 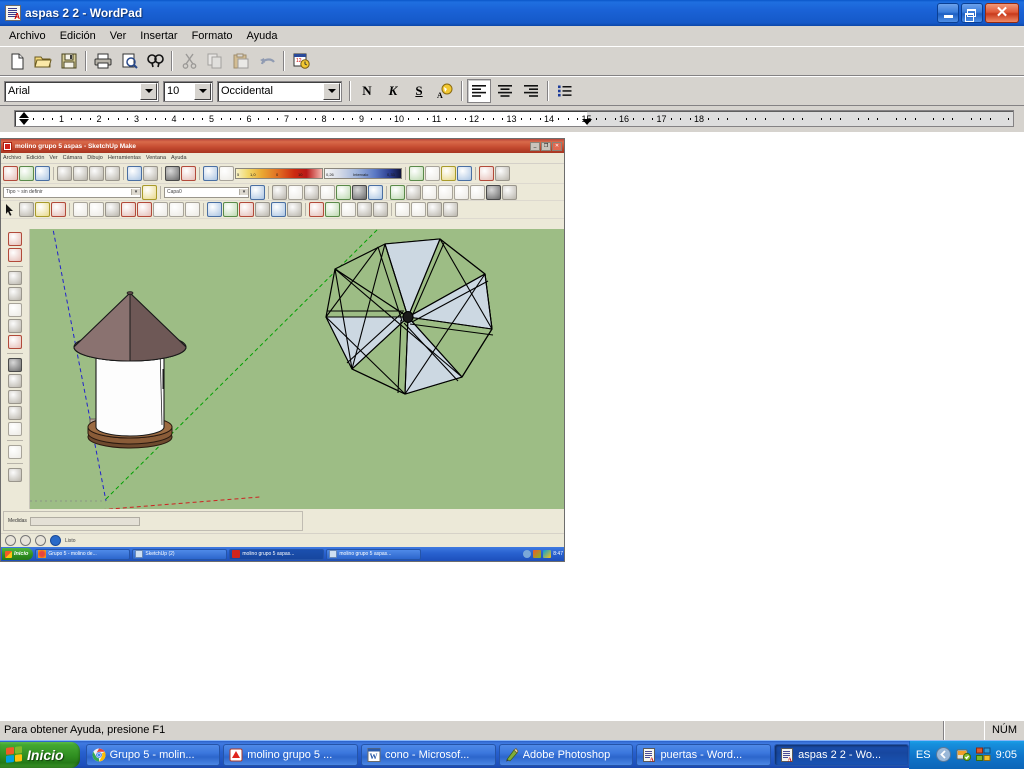 What do you see at coordinates (179, 158) in the screenshot?
I see `embedded-menu-ayuda: Ayuda` at bounding box center [179, 158].